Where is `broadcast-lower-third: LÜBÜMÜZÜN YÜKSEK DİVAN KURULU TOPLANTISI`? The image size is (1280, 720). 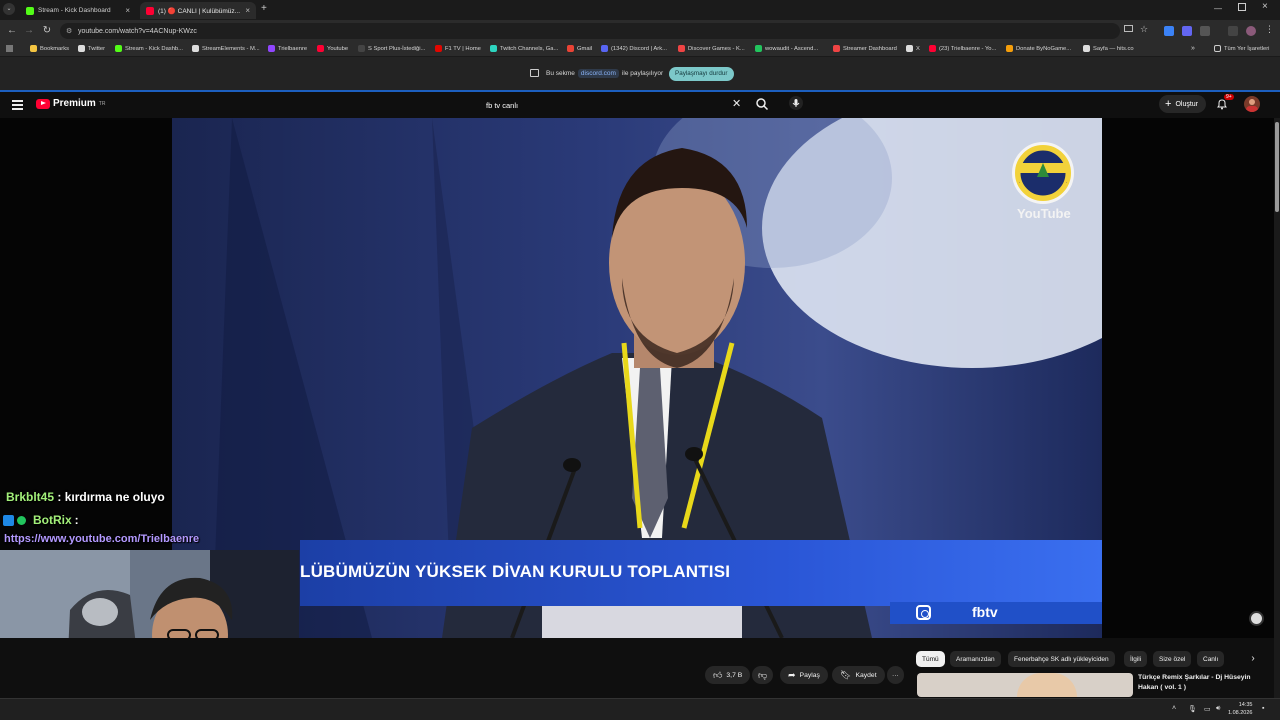 broadcast-lower-third: LÜBÜMÜZÜN YÜKSEK DİVAN KURULU TOPLANTISI is located at coordinates (701, 573).